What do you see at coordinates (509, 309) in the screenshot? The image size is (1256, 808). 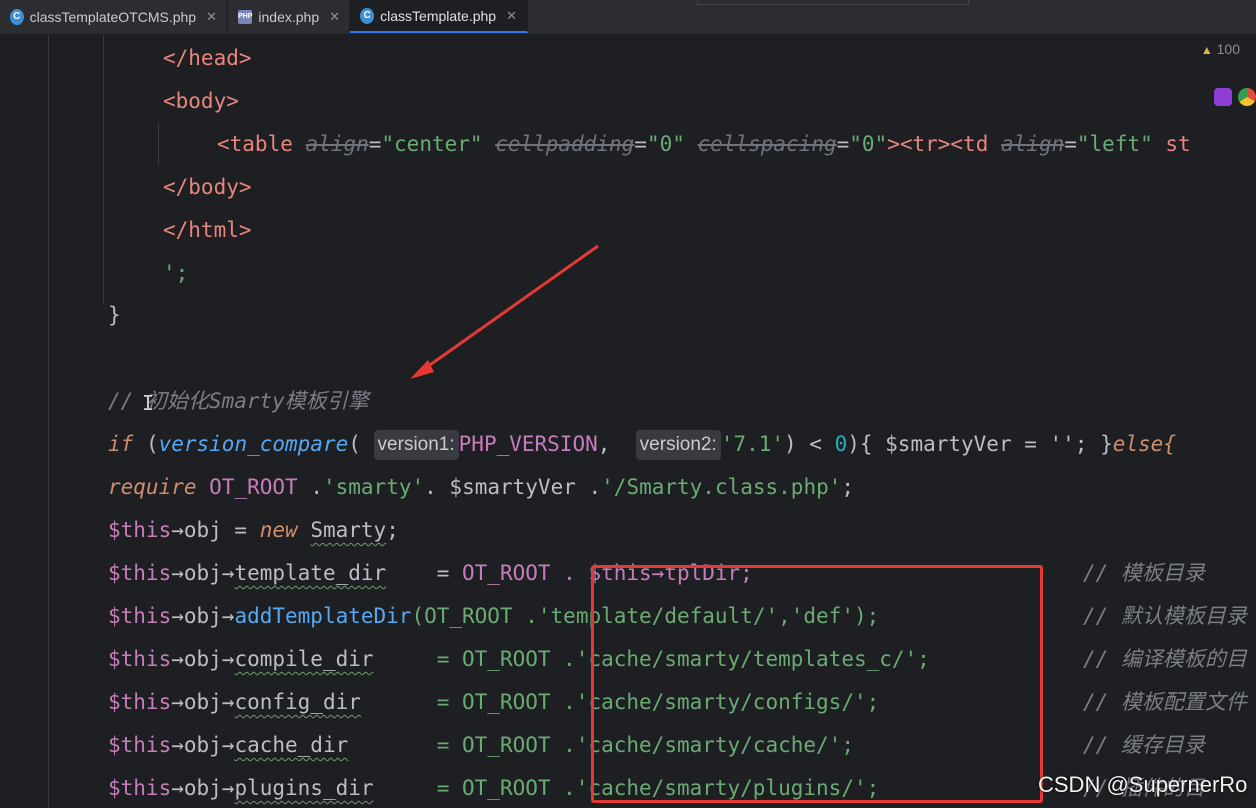 I see `arrow-line` at bounding box center [509, 309].